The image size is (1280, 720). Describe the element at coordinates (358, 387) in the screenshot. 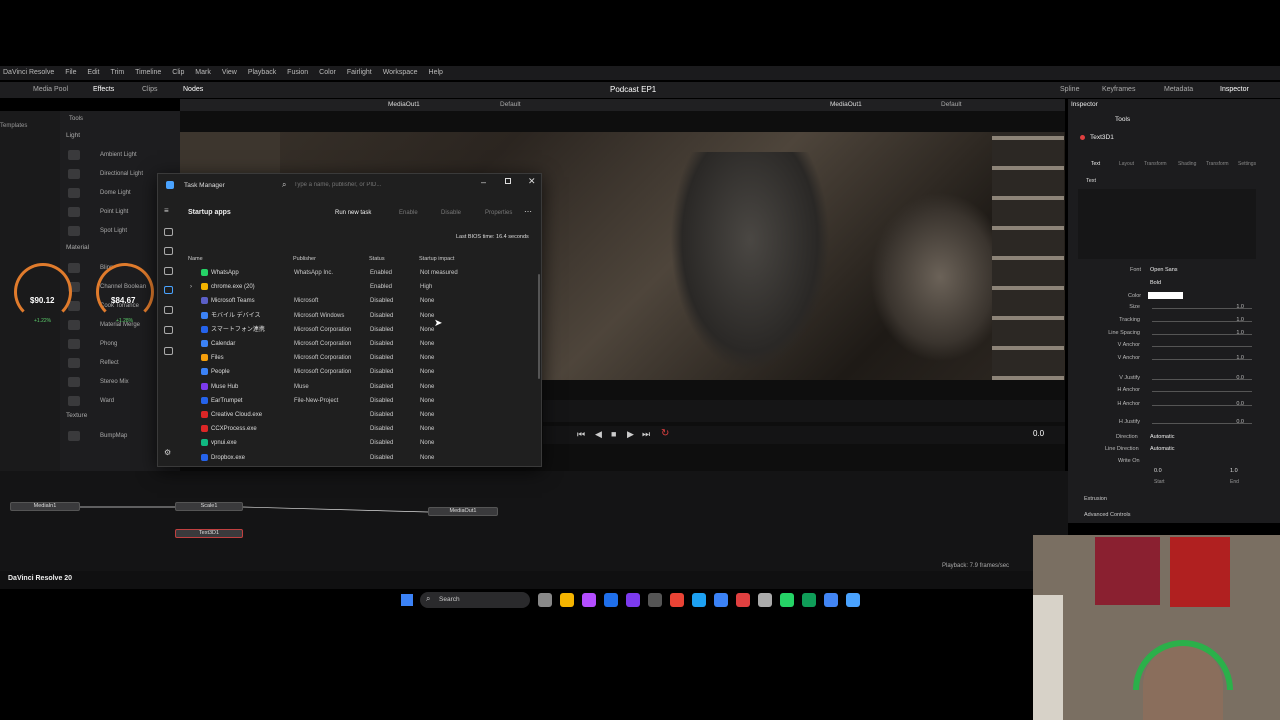

I see `startup-app-row: Muse Hub Muse Disabled None` at that location.